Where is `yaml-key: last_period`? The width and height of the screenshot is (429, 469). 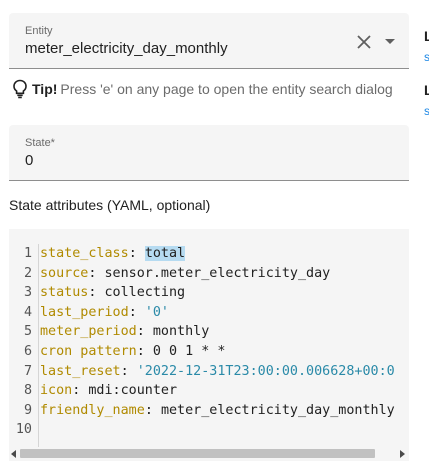 yaml-key: last_period is located at coordinates (84, 312).